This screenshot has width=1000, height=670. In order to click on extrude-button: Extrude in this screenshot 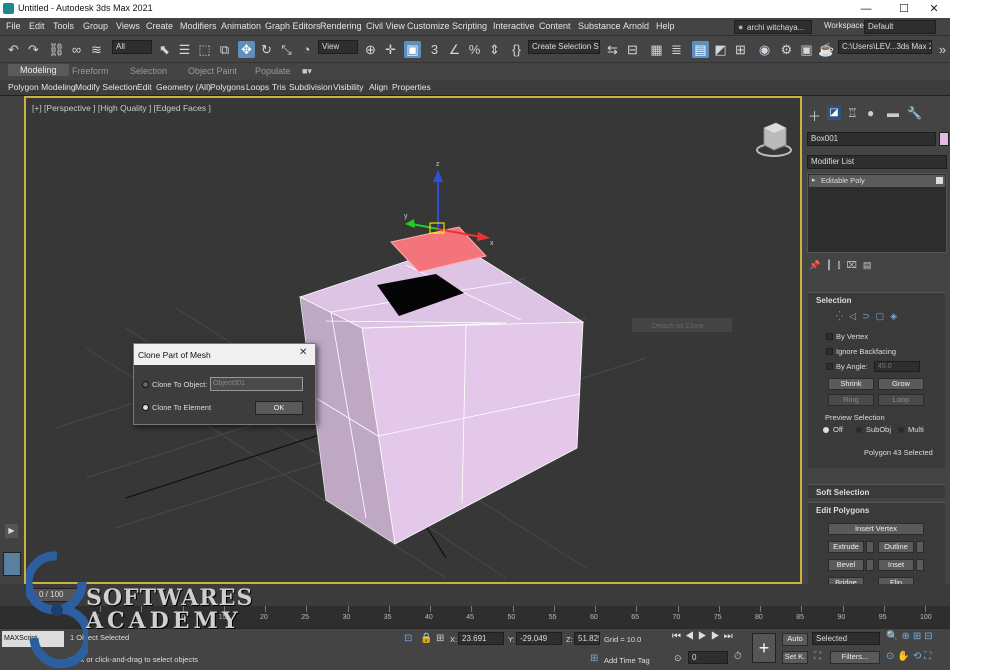, I will do `click(846, 547)`.